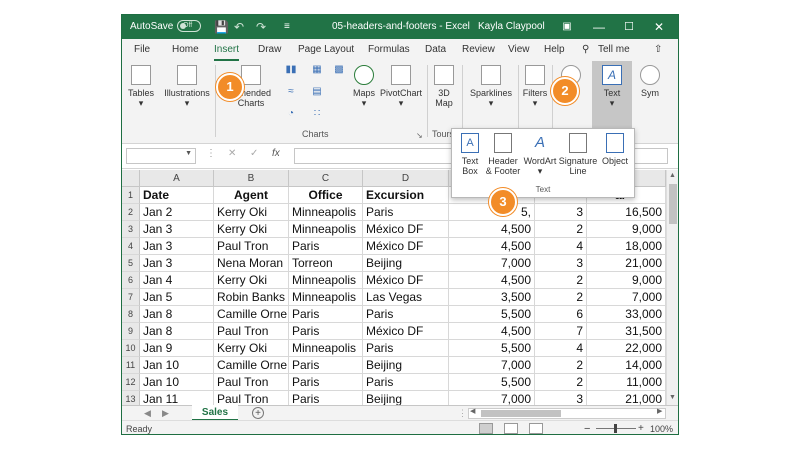 This screenshot has height=450, width=800. Describe the element at coordinates (364, 86) in the screenshot. I see `maps-button: Maps ▾` at that location.